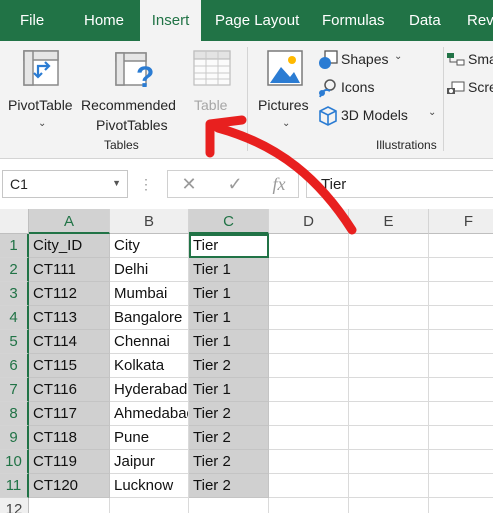 The width and height of the screenshot is (493, 513). I want to click on tab-insert: Insert, so click(170, 20).